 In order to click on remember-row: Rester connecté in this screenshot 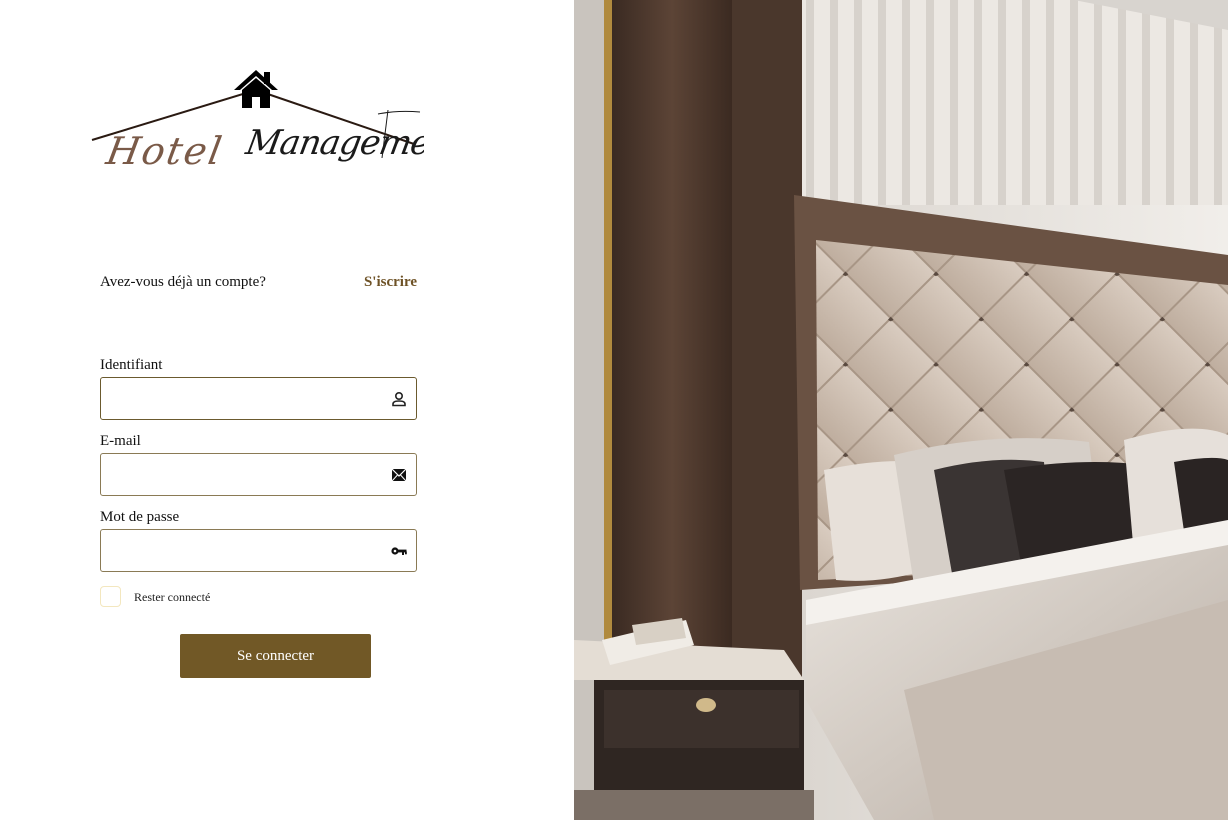, I will do `click(200, 597)`.